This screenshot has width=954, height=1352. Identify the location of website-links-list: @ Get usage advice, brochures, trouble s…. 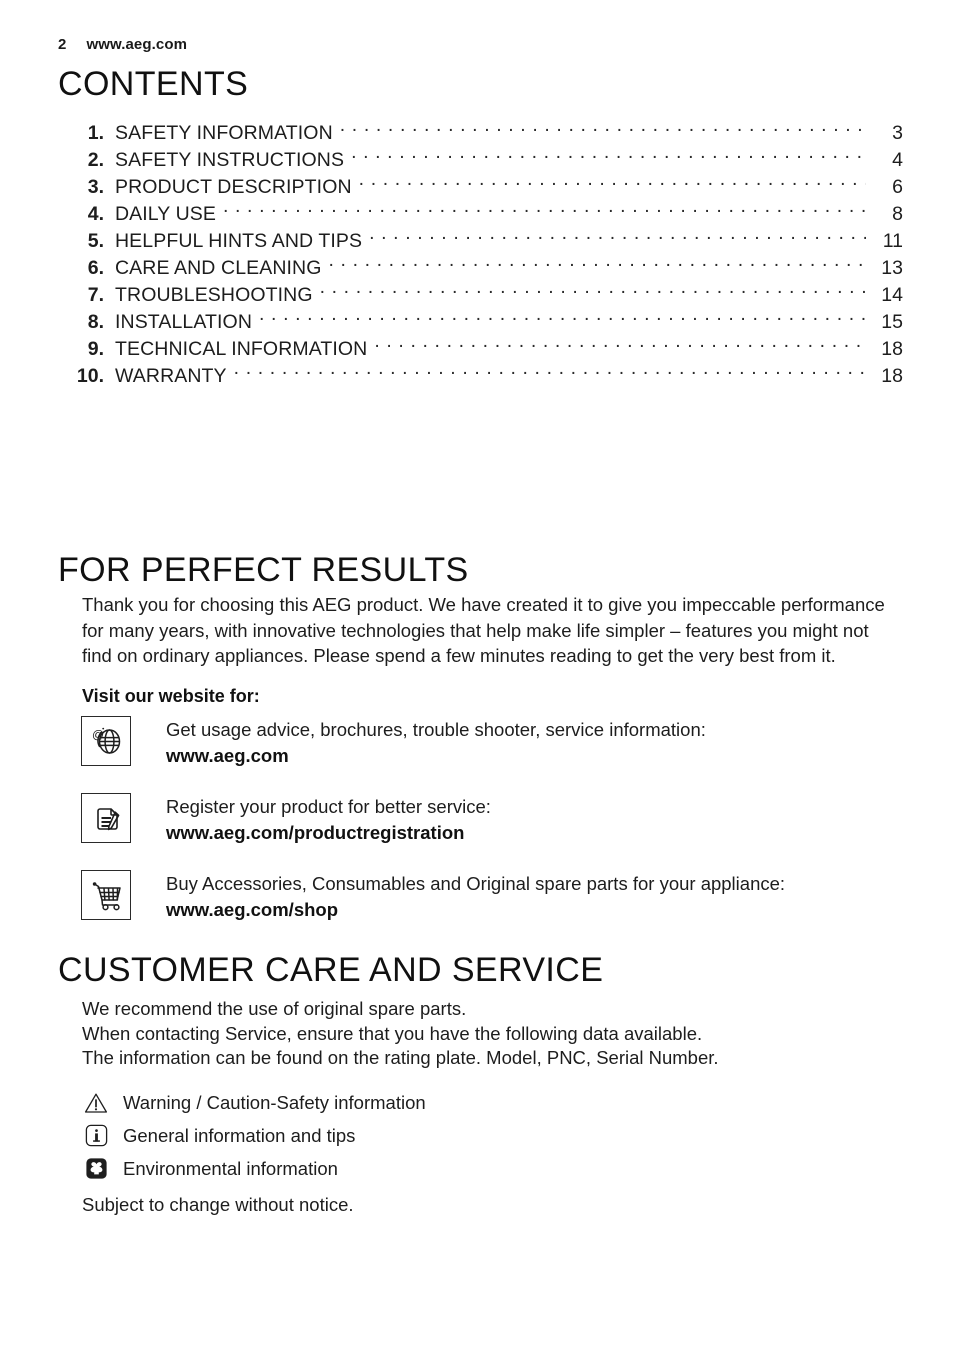
(496, 831).